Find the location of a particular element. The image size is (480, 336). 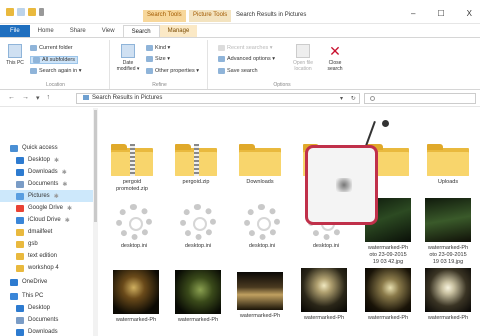

current-folder-label: Current folder is located at coordinates (56, 48).